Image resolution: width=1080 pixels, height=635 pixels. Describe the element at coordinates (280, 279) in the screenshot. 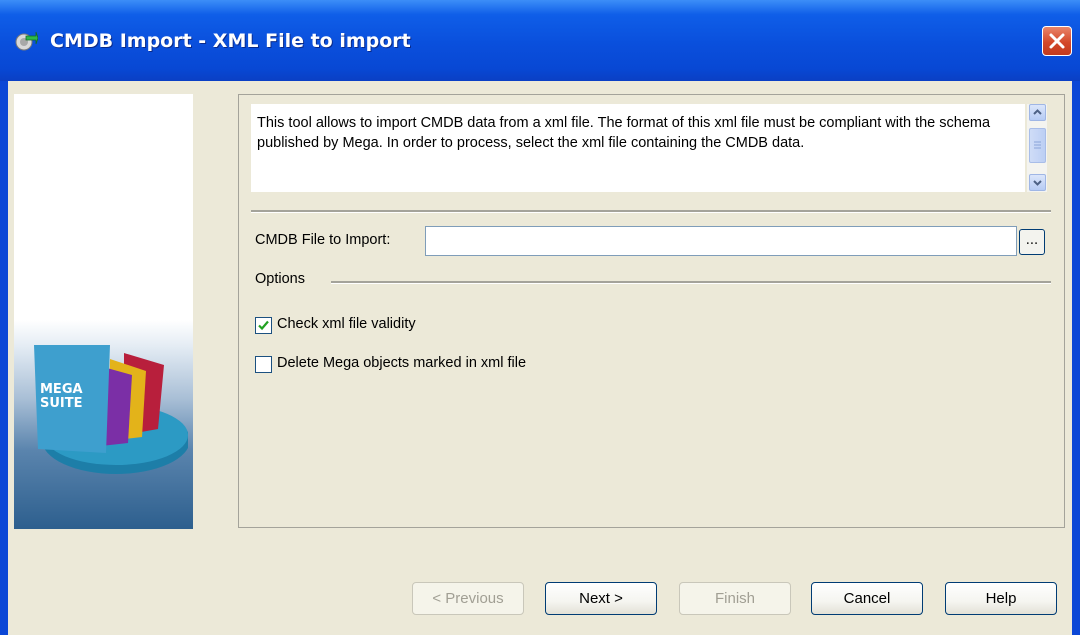

I see `options-label: Options` at that location.